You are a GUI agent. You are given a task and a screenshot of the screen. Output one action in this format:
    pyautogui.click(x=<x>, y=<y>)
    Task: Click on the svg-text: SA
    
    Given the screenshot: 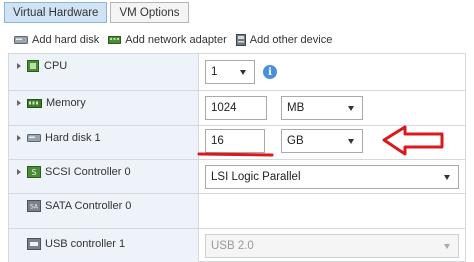 What is the action you would take?
    pyautogui.click(x=34, y=207)
    